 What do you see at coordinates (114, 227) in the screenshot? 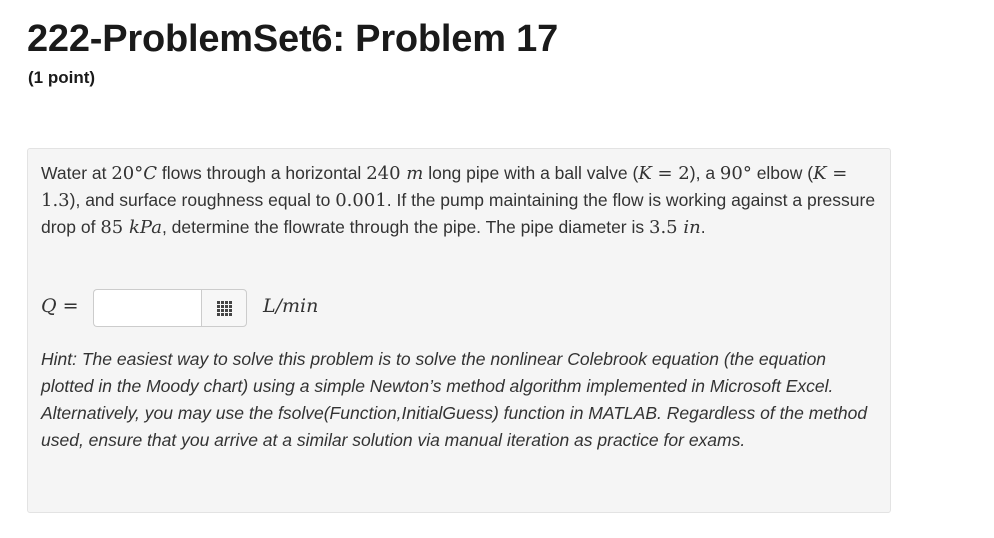
I see `pressure-value: 85` at bounding box center [114, 227].